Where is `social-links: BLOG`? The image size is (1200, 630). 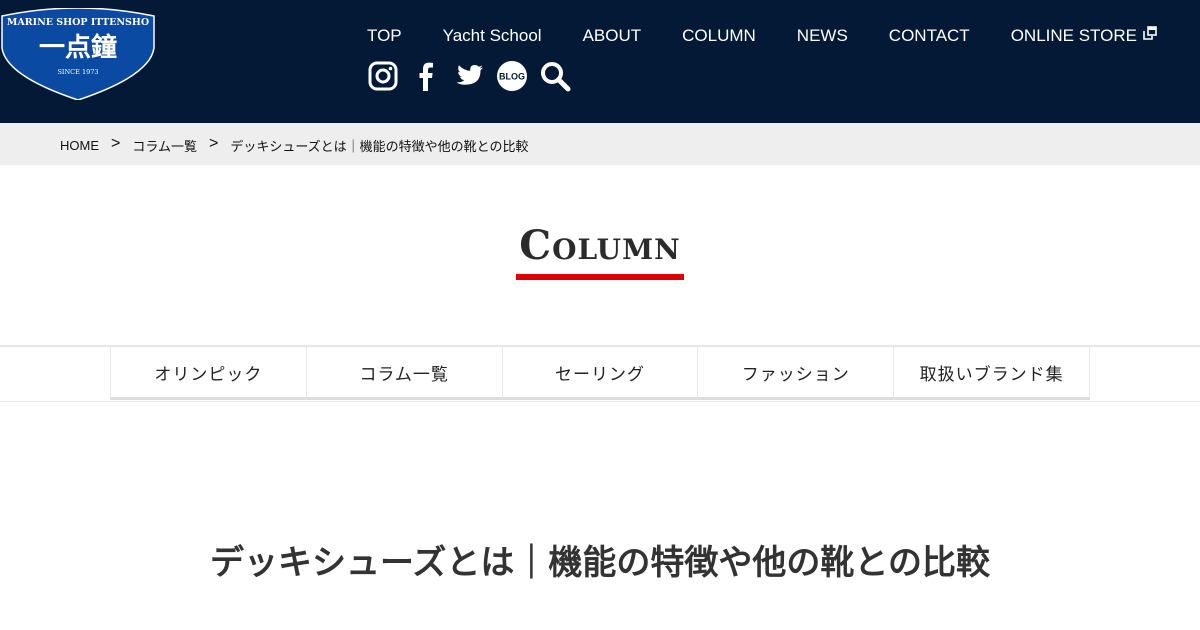
social-links: BLOG is located at coordinates (474, 76).